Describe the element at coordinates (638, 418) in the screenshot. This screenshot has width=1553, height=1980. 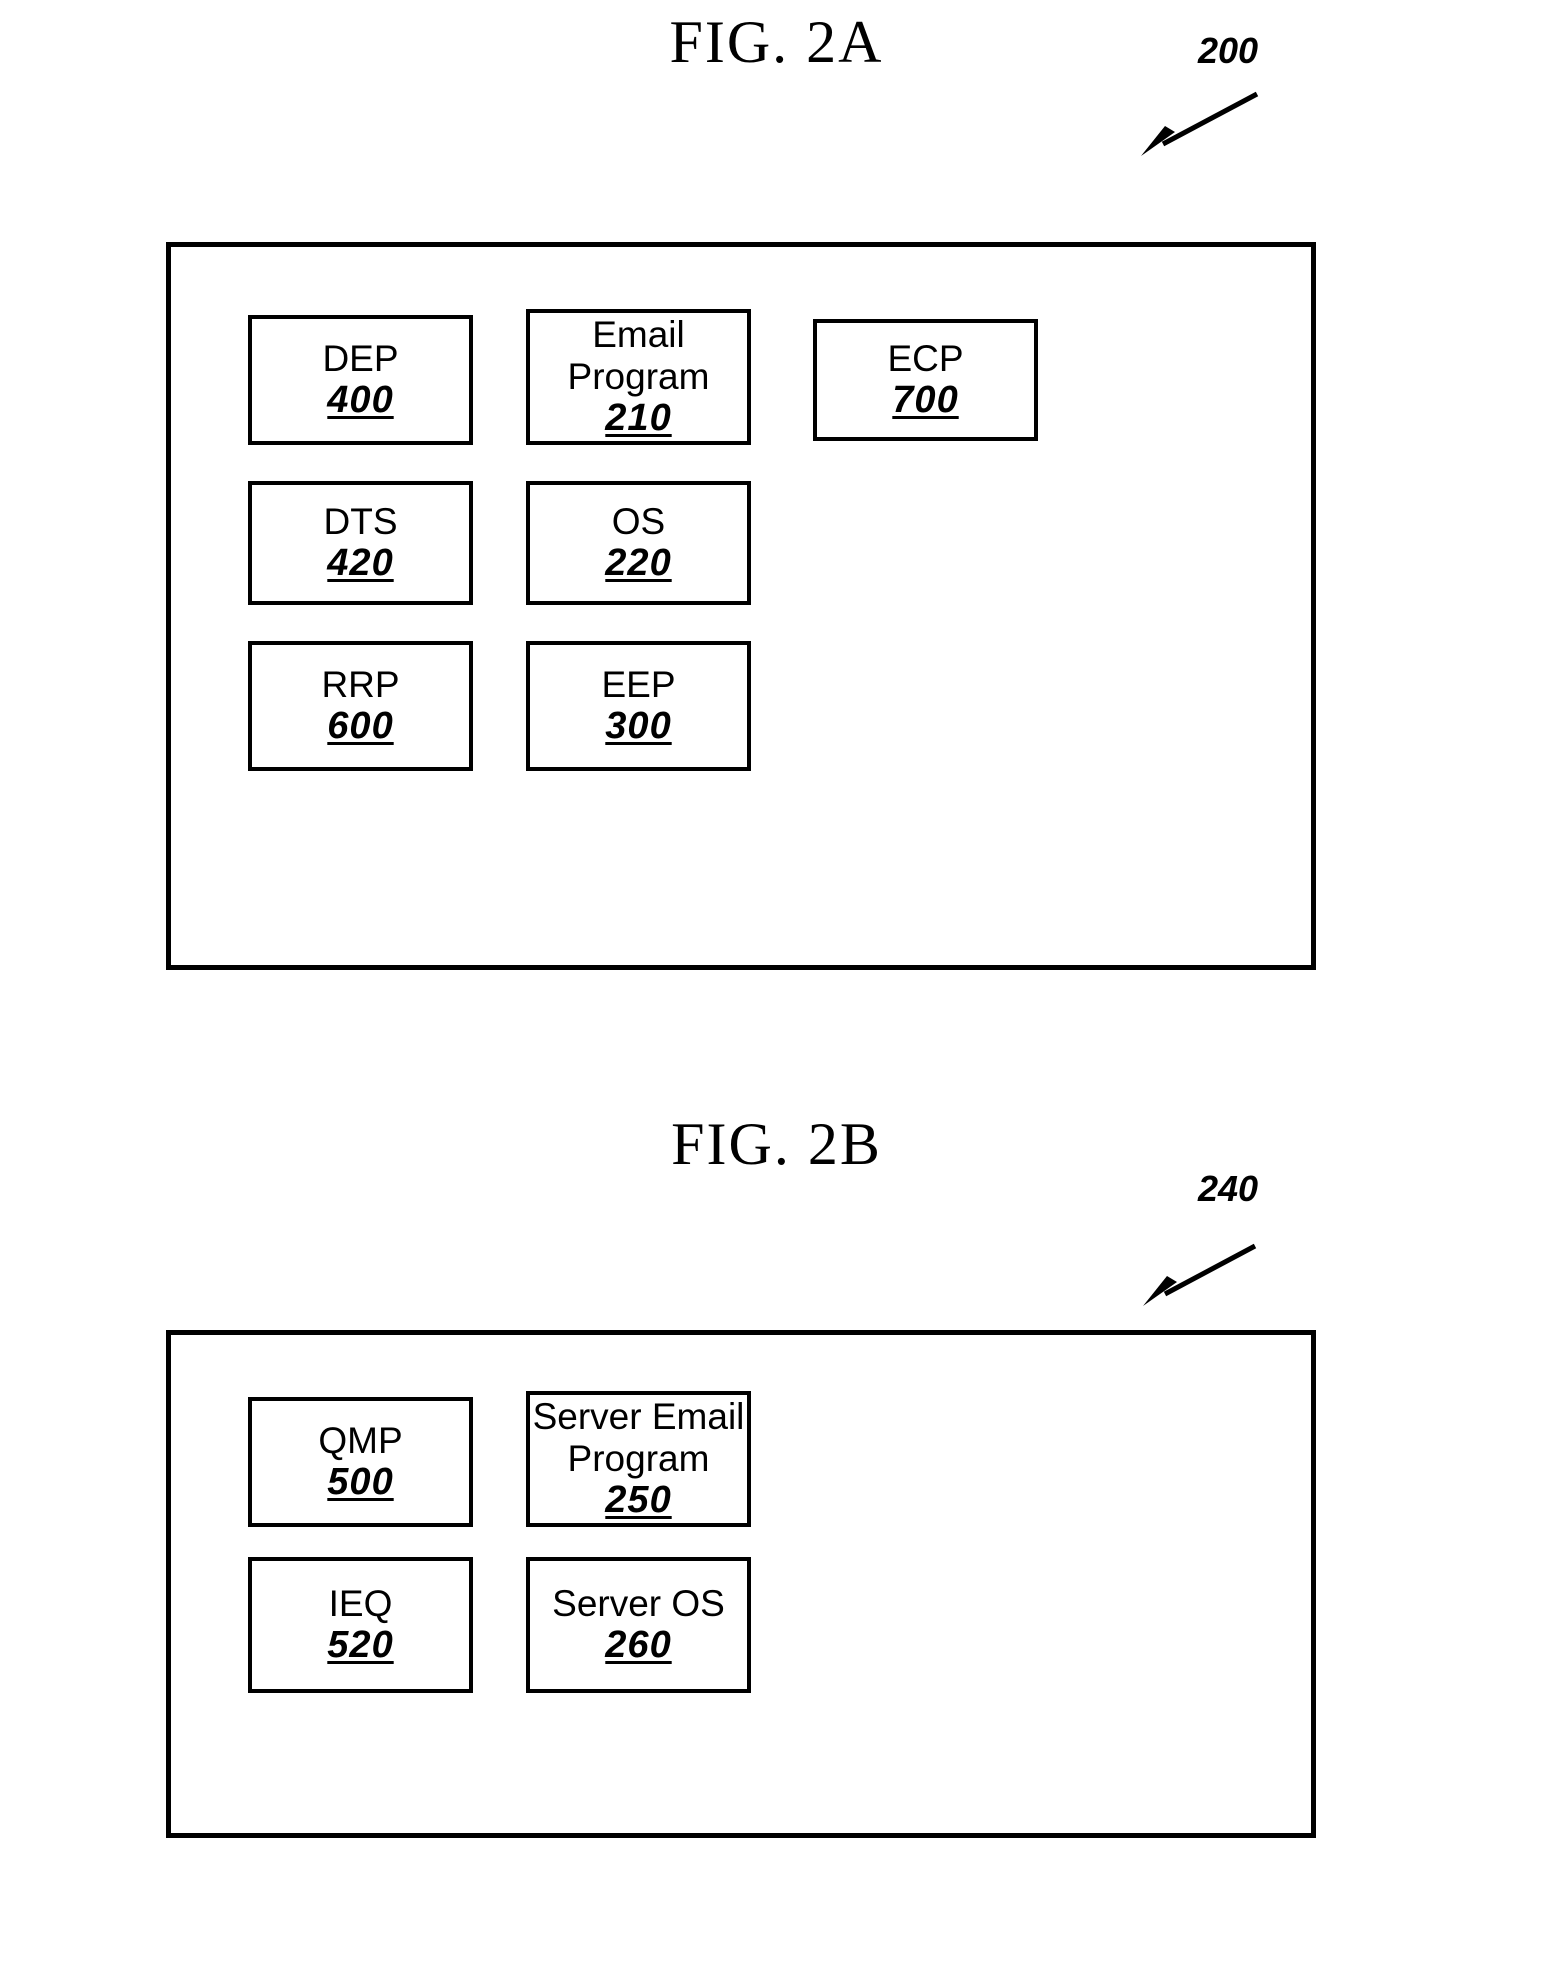
I see `component-ref-email-program: 210` at that location.